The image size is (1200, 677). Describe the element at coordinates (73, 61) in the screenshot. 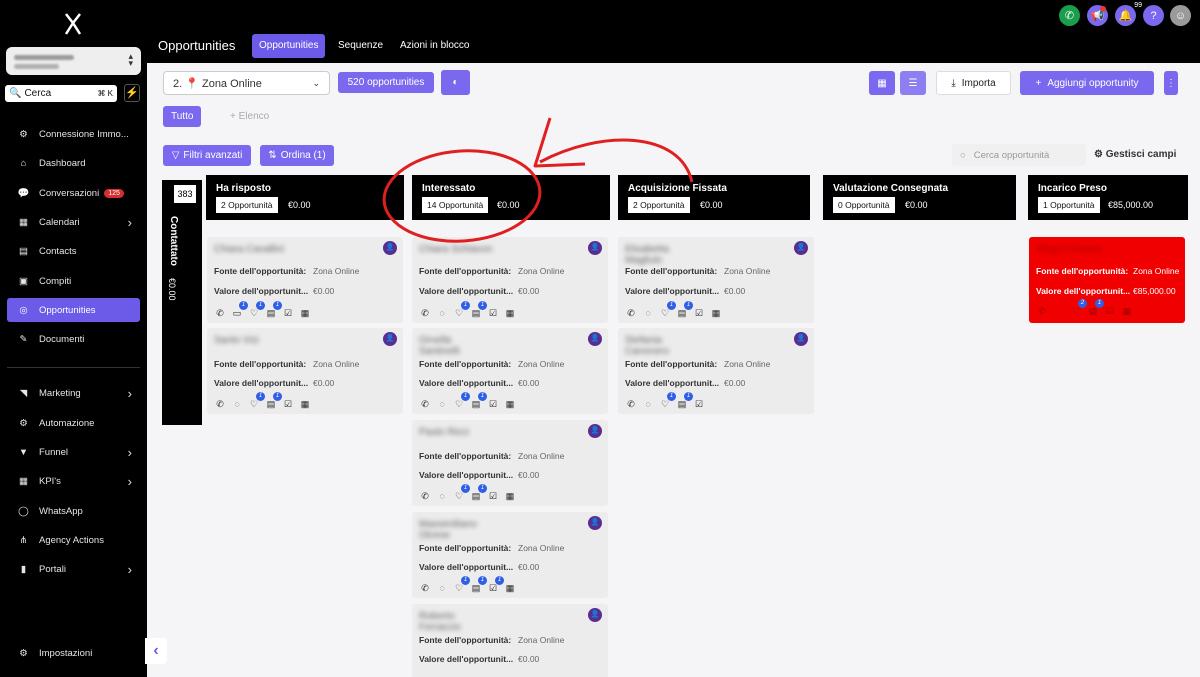

I see `account-switcher: ▴ ▾` at that location.